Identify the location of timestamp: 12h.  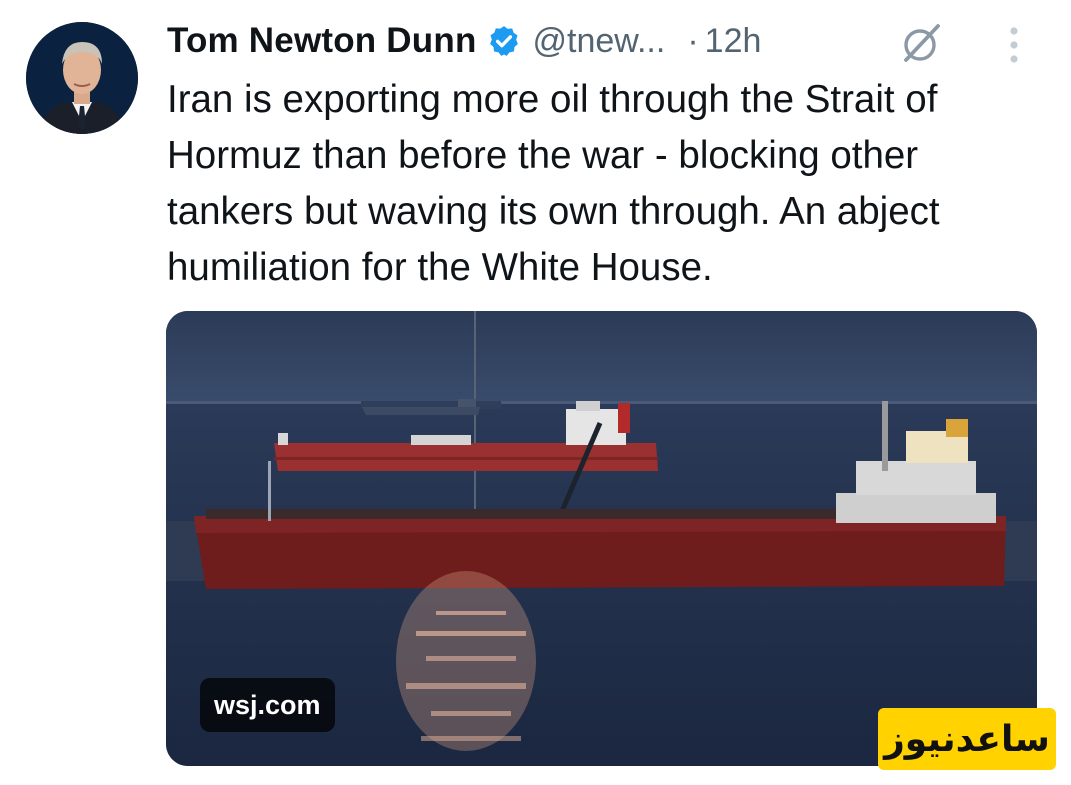
(733, 41).